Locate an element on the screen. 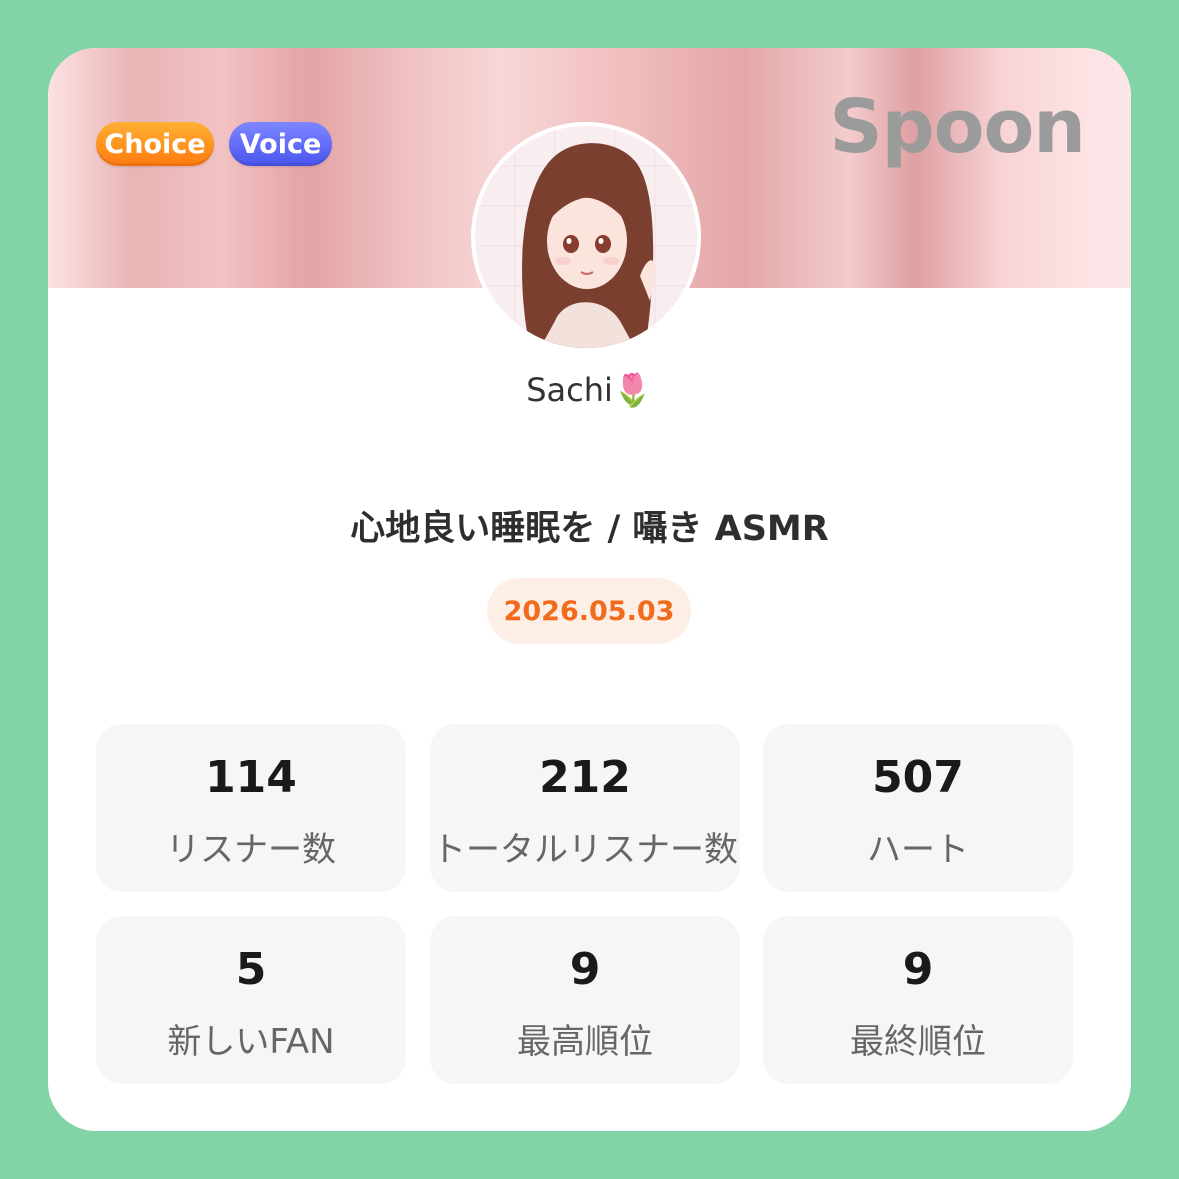 This screenshot has width=1179, height=1179. username: Sachi🌷 is located at coordinates (589, 390).